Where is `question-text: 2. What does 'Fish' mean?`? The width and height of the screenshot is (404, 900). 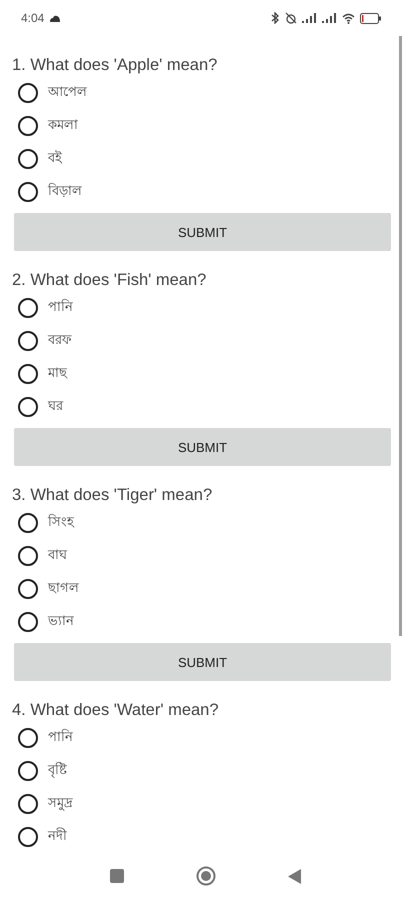 question-text: 2. What does 'Fish' mean? is located at coordinates (110, 280).